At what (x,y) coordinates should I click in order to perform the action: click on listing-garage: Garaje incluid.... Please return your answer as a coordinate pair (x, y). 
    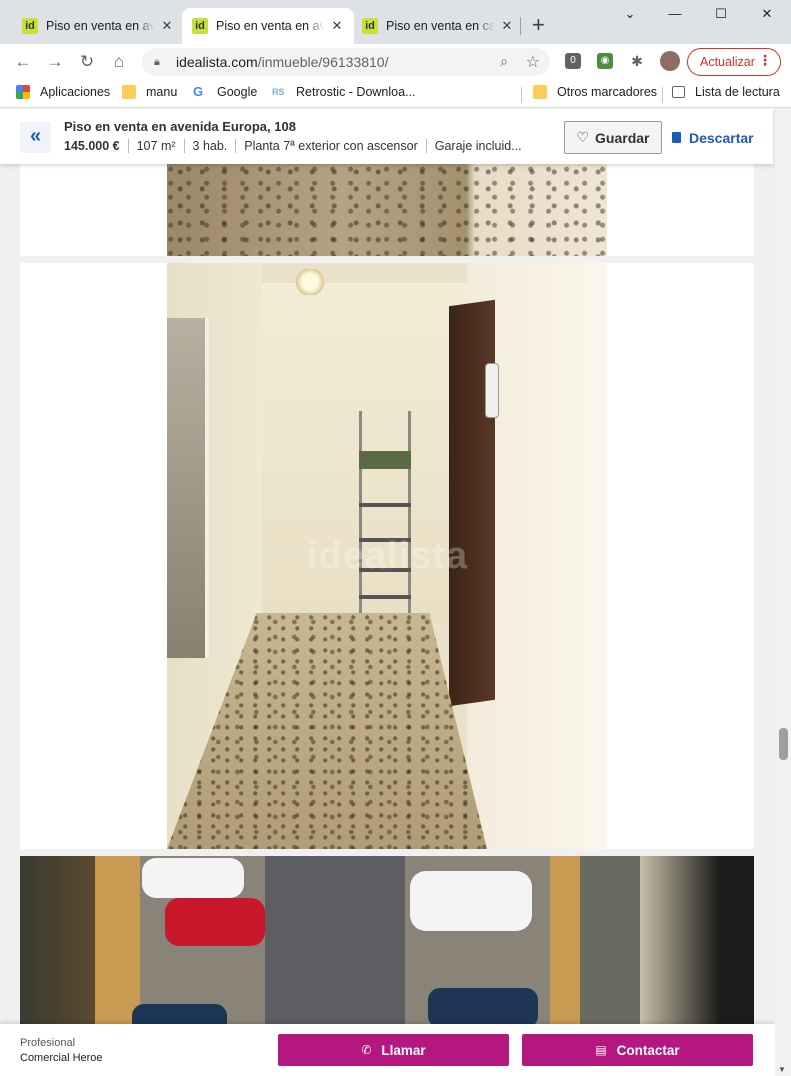
    Looking at the image, I should click on (477, 146).